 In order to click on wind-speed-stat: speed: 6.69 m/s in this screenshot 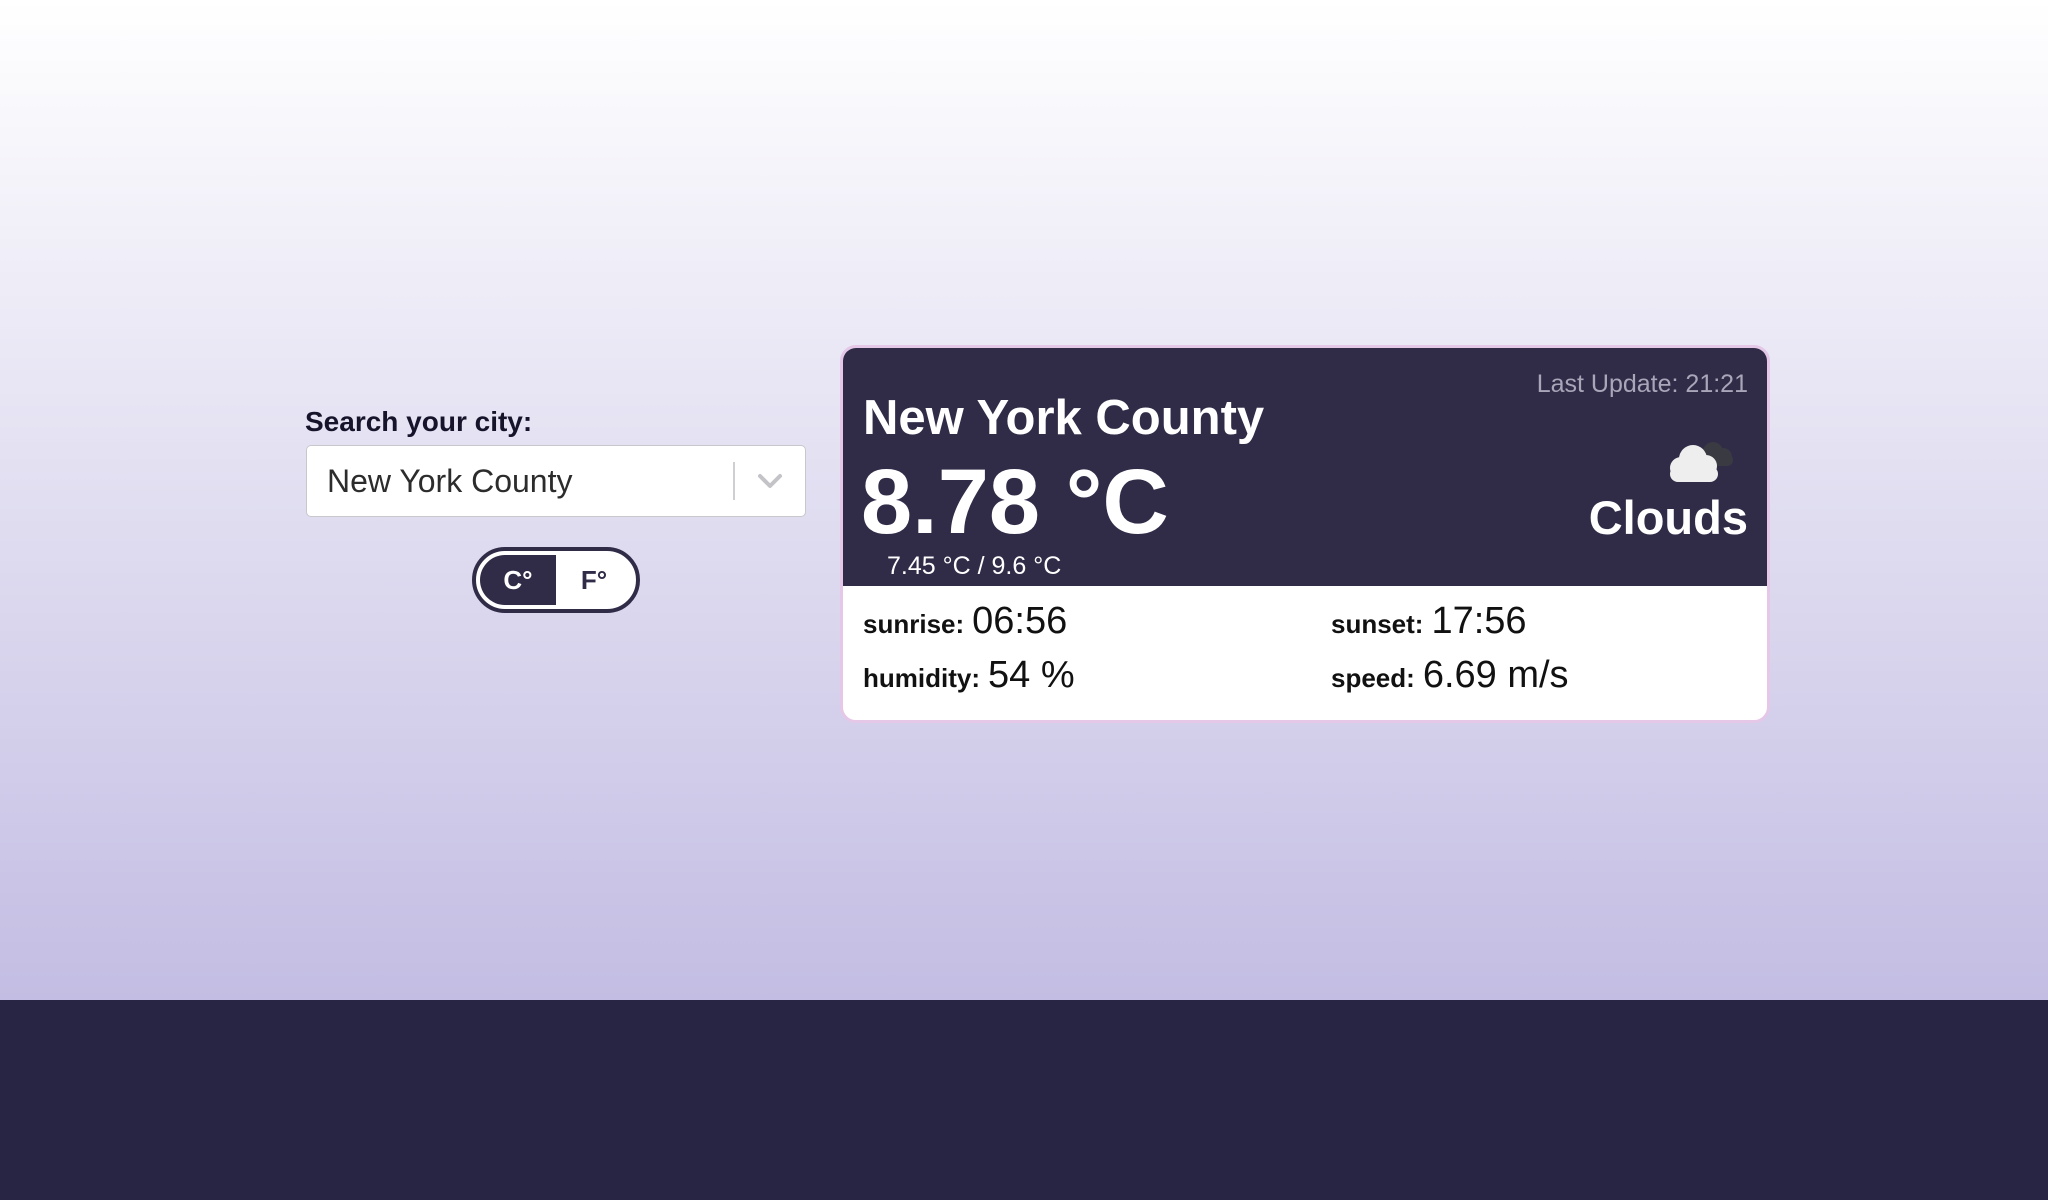, I will do `click(1450, 675)`.